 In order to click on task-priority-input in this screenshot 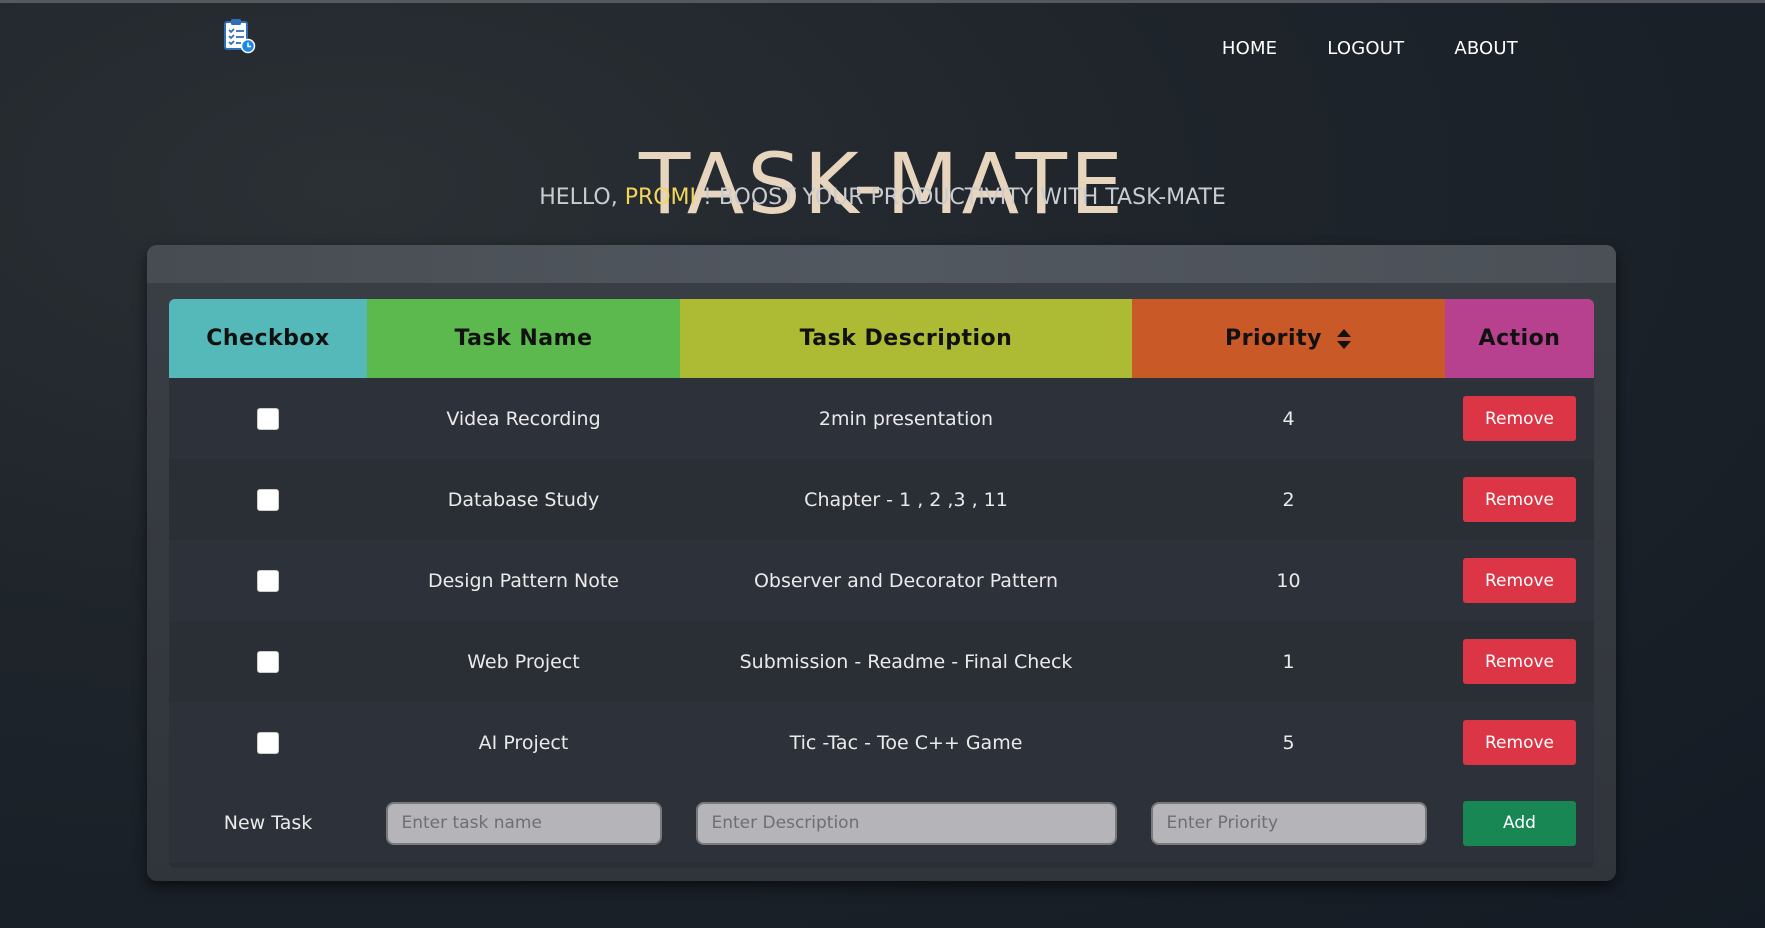, I will do `click(1288, 823)`.